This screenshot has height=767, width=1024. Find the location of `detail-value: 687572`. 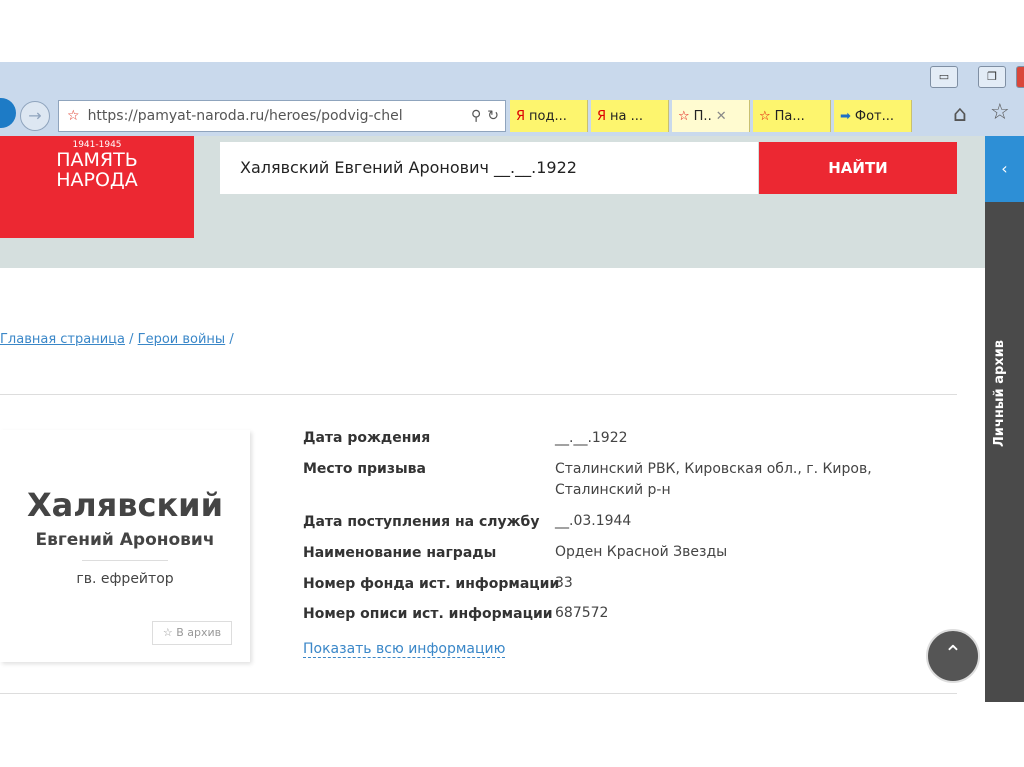

detail-value: 687572 is located at coordinates (582, 613).